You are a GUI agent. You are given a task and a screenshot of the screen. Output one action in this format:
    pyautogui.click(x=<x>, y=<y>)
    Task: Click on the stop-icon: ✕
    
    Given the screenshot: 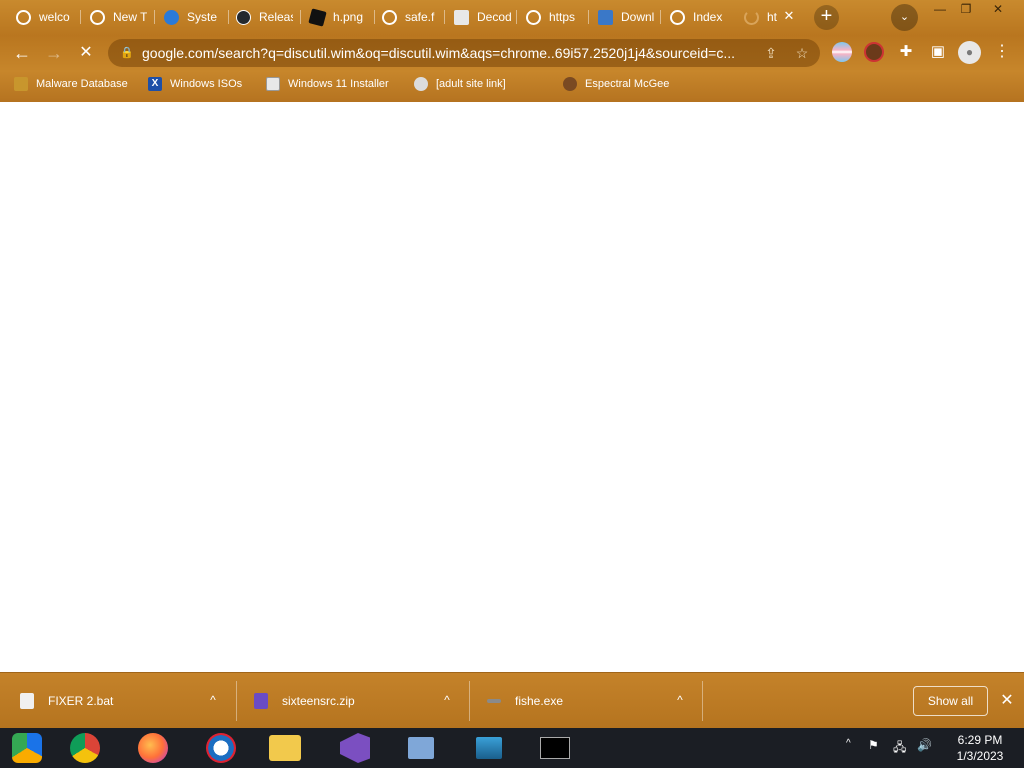 What is the action you would take?
    pyautogui.click(x=86, y=52)
    